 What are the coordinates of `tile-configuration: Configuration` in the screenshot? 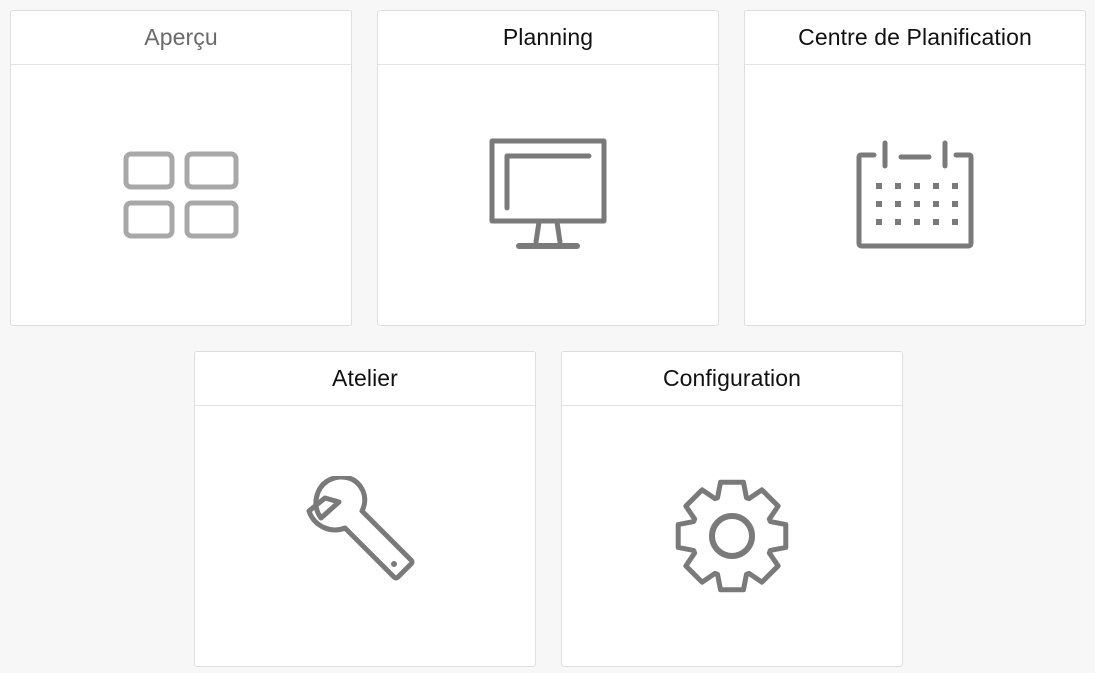 It's located at (732, 509).